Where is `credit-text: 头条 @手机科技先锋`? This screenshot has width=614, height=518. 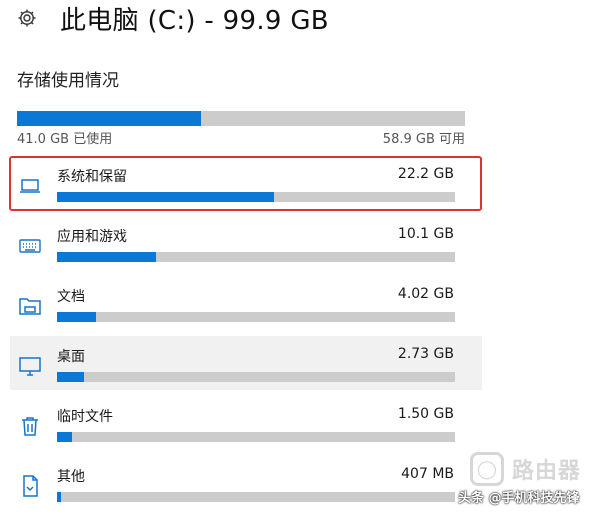 credit-text: 头条 @手机科技先锋 is located at coordinates (519, 498).